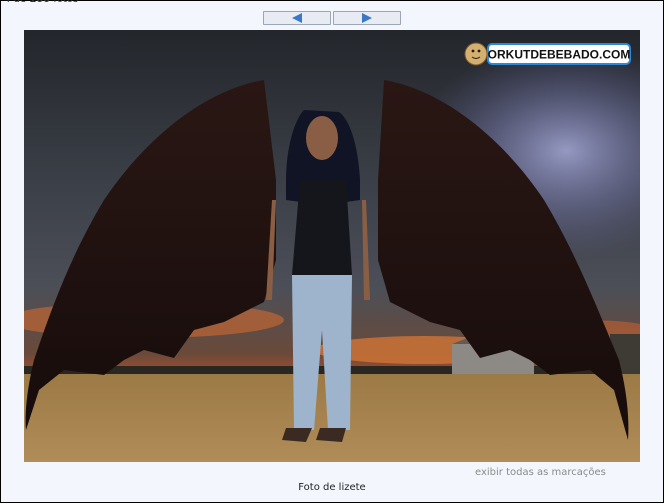 Image resolution: width=664 pixels, height=503 pixels. I want to click on watermark-logo: ORKUTDEBEBADO.COM, so click(547, 54).